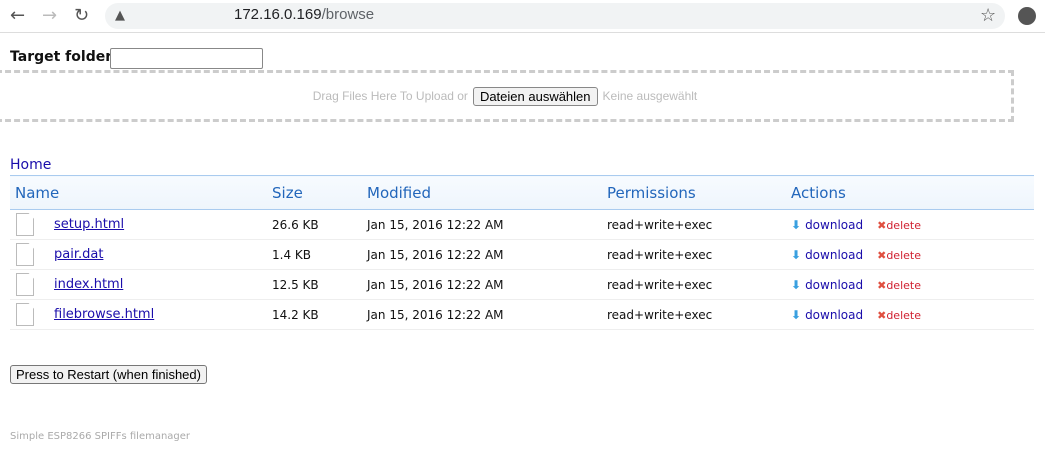  What do you see at coordinates (30, 165) in the screenshot?
I see `breadcrumb-home: Home` at bounding box center [30, 165].